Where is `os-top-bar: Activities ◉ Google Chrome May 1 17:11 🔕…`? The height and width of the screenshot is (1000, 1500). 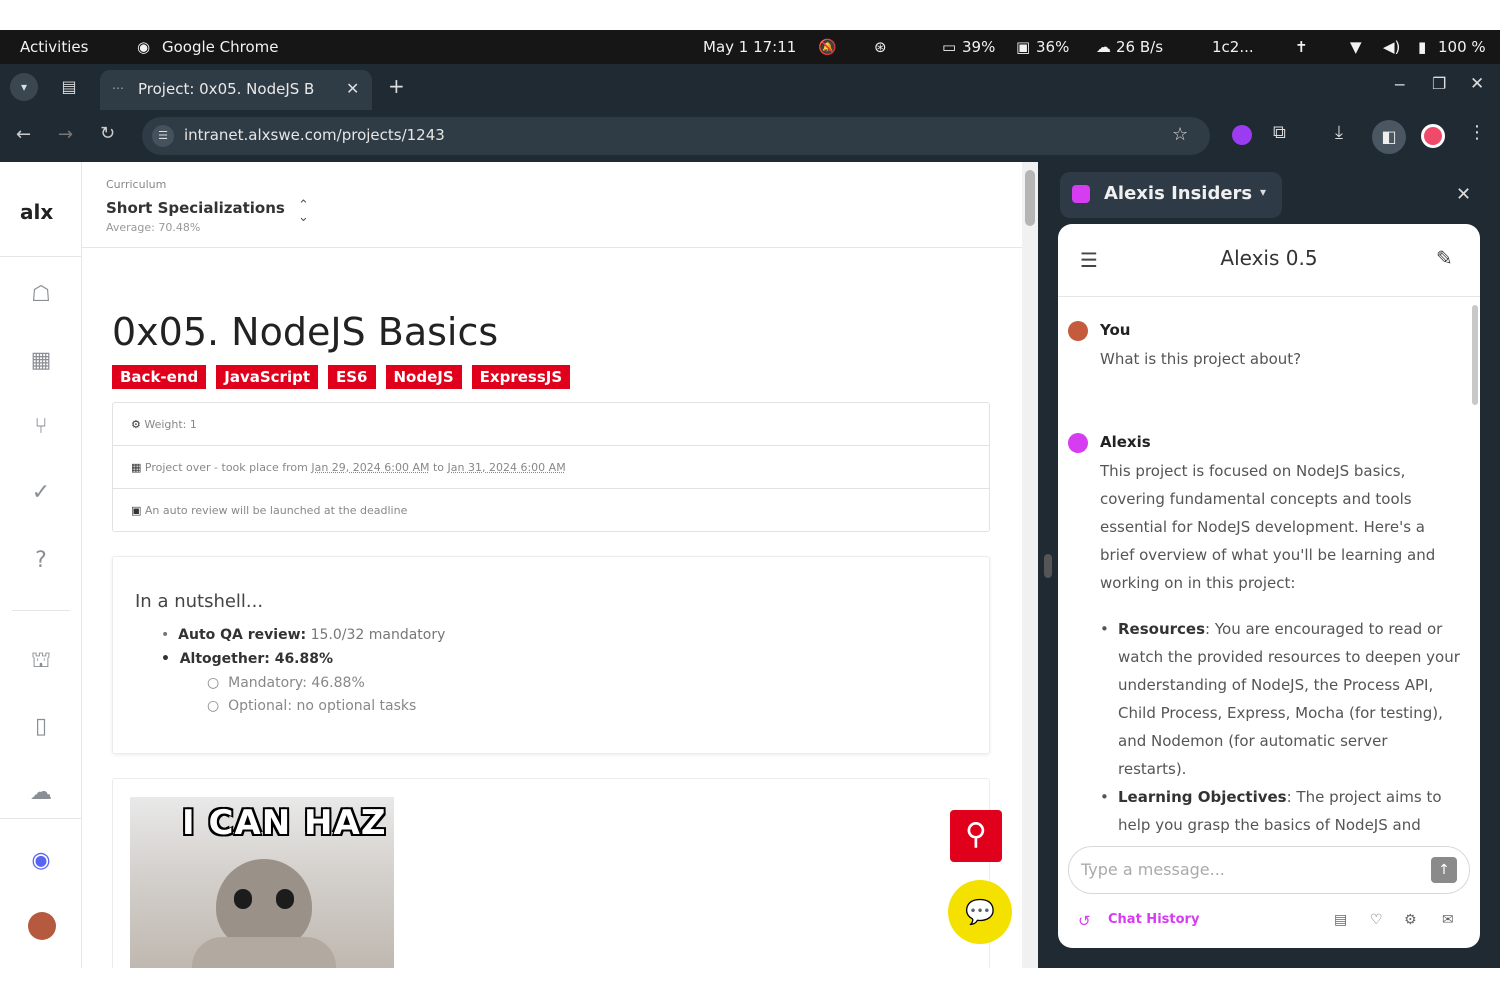
os-top-bar: Activities ◉ Google Chrome May 1 17:11 🔕… is located at coordinates (750, 47).